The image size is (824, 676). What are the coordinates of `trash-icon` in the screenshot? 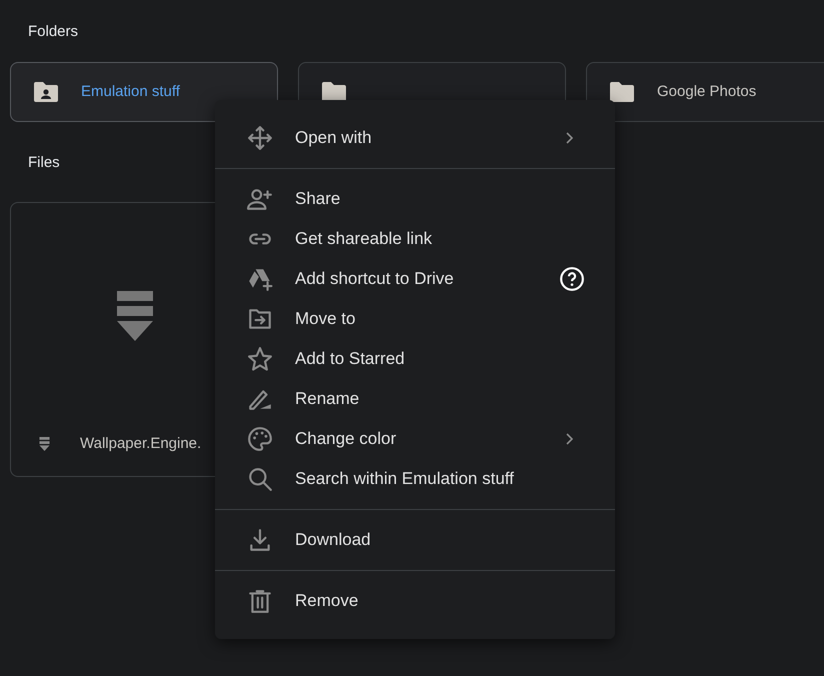 It's located at (260, 601).